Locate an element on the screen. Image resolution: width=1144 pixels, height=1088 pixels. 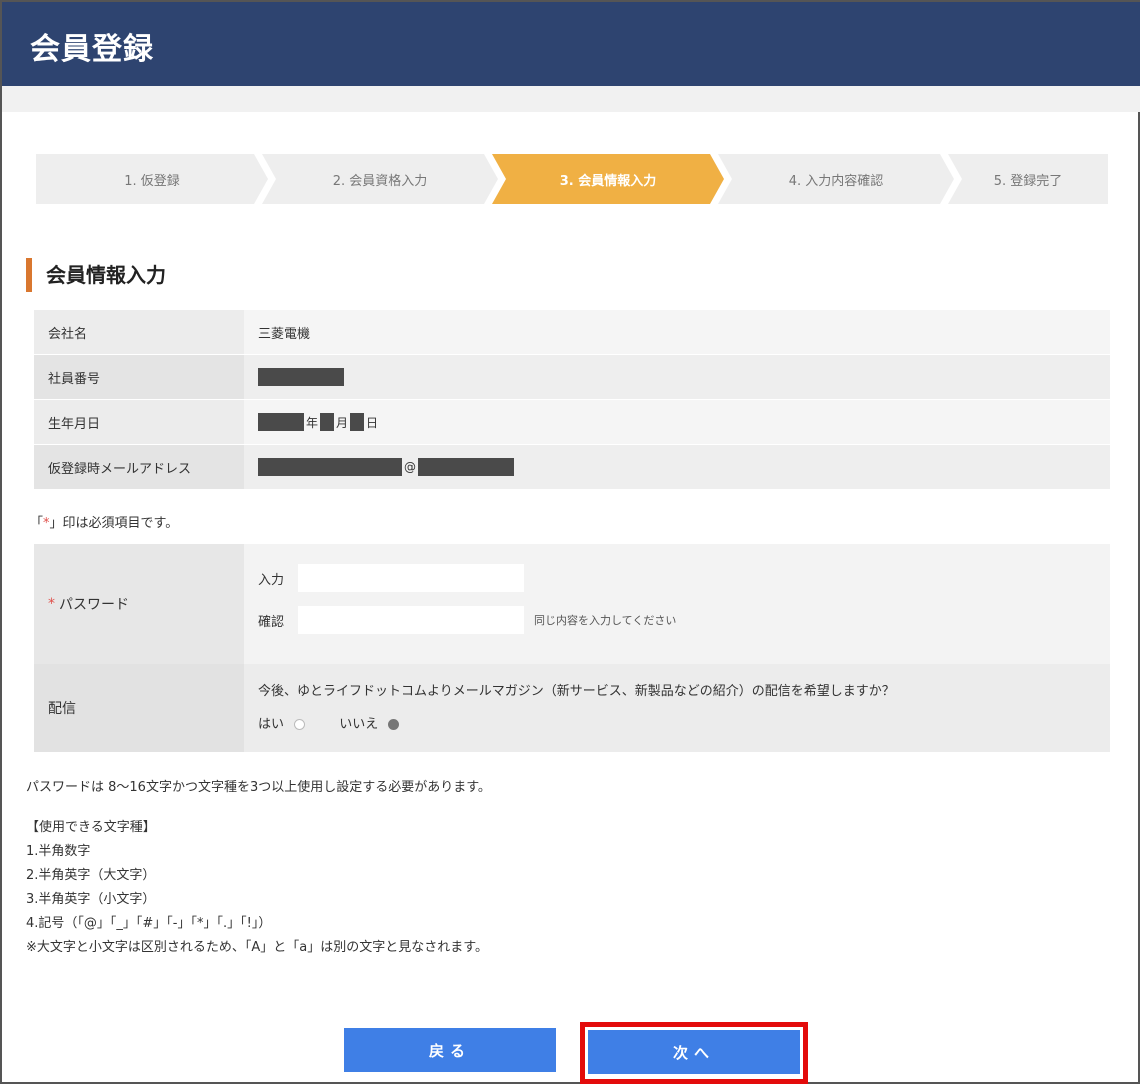
redacted-email-local is located at coordinates (330, 467).